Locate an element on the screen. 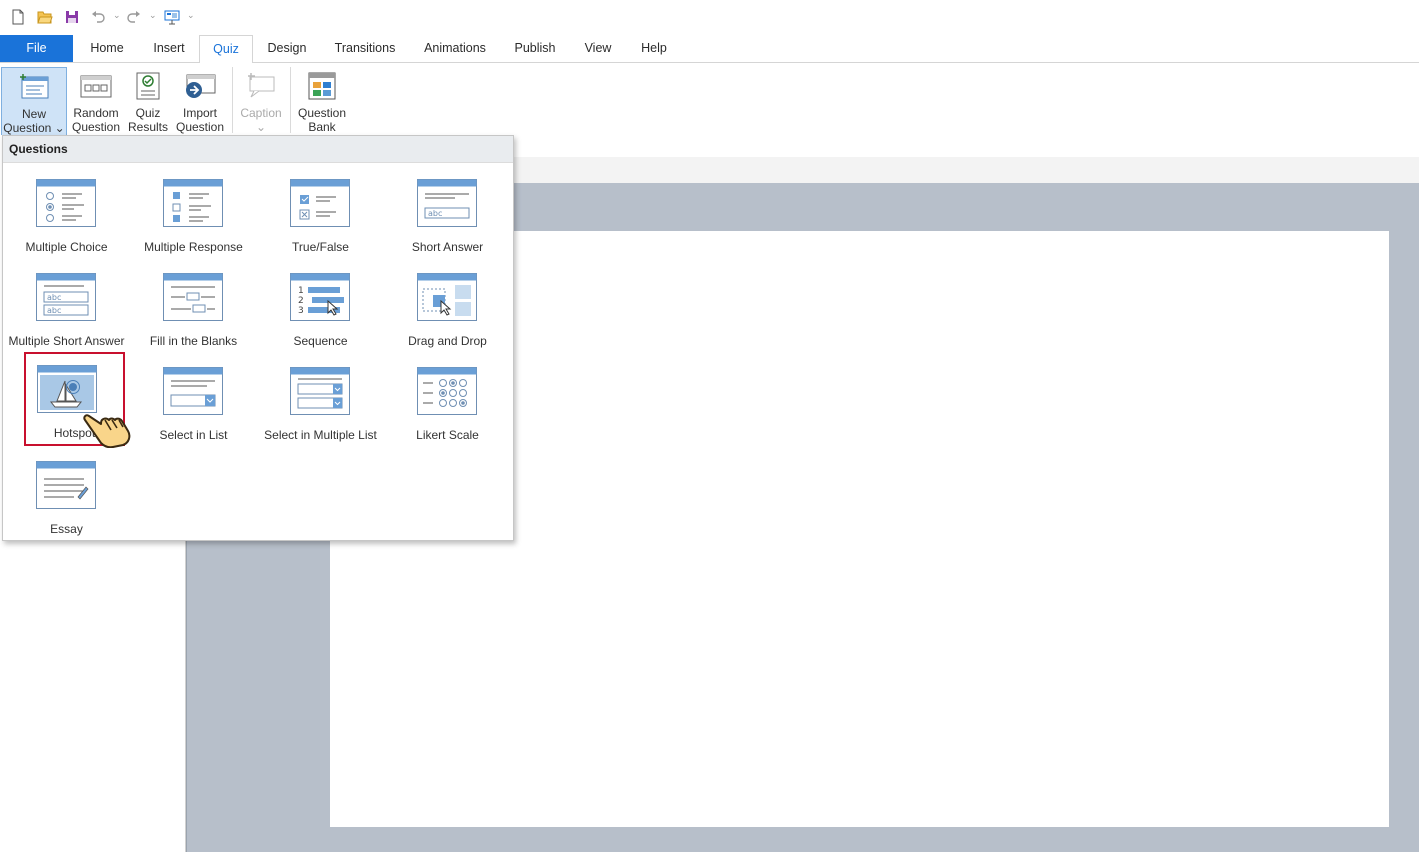  question-bank-label-1: Question is located at coordinates (322, 113).